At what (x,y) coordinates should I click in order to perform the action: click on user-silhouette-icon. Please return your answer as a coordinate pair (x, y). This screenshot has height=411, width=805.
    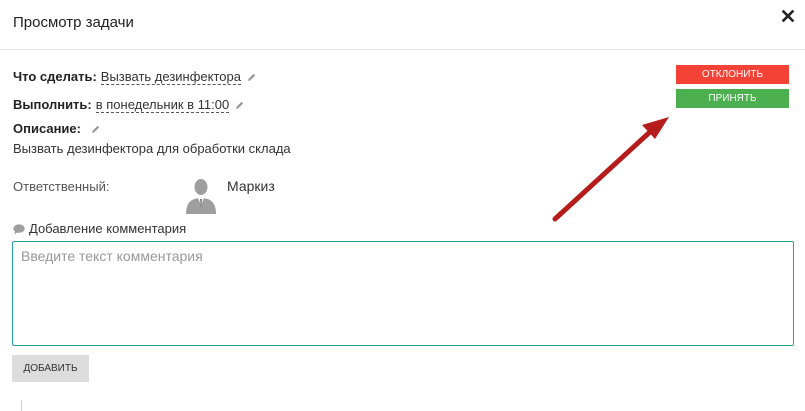
    Looking at the image, I should click on (201, 196).